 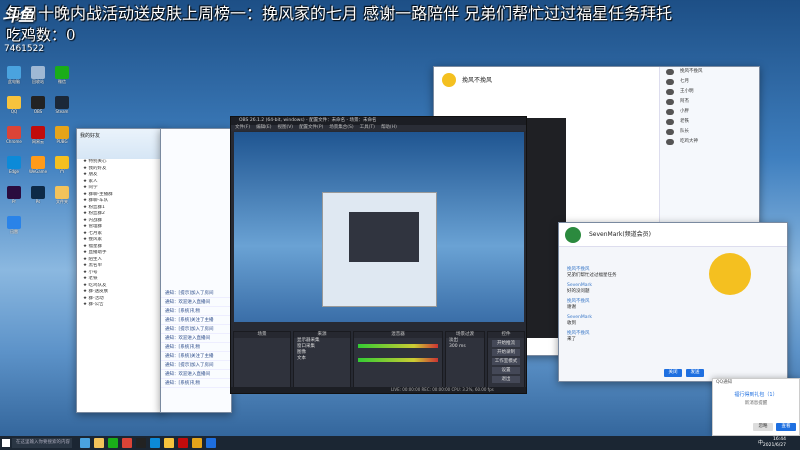 What do you see at coordinates (763, 427) in the screenshot?
I see `ignore-button: 忽略` at bounding box center [763, 427].